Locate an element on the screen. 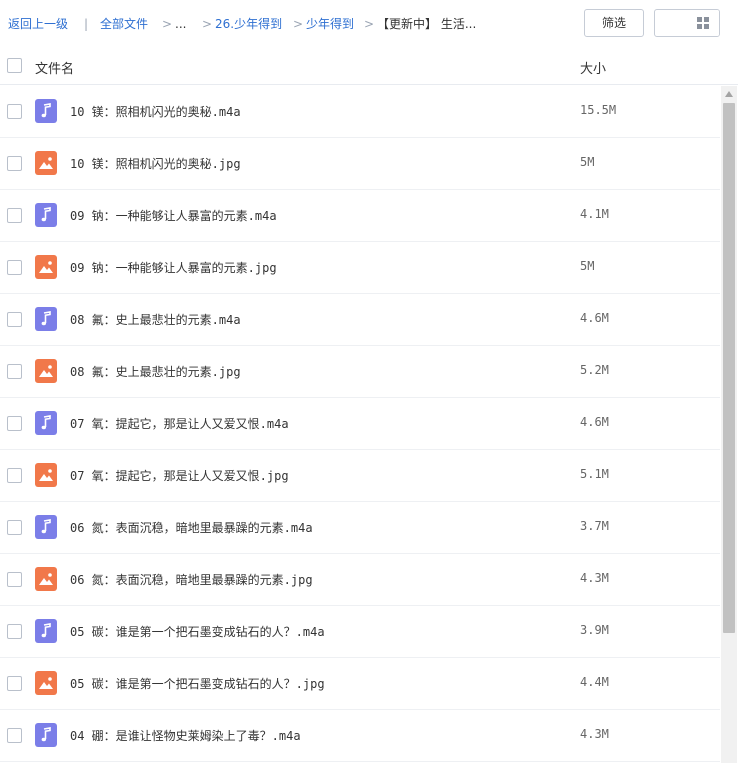 The width and height of the screenshot is (738, 763). triangle-up-icon is located at coordinates (729, 94).